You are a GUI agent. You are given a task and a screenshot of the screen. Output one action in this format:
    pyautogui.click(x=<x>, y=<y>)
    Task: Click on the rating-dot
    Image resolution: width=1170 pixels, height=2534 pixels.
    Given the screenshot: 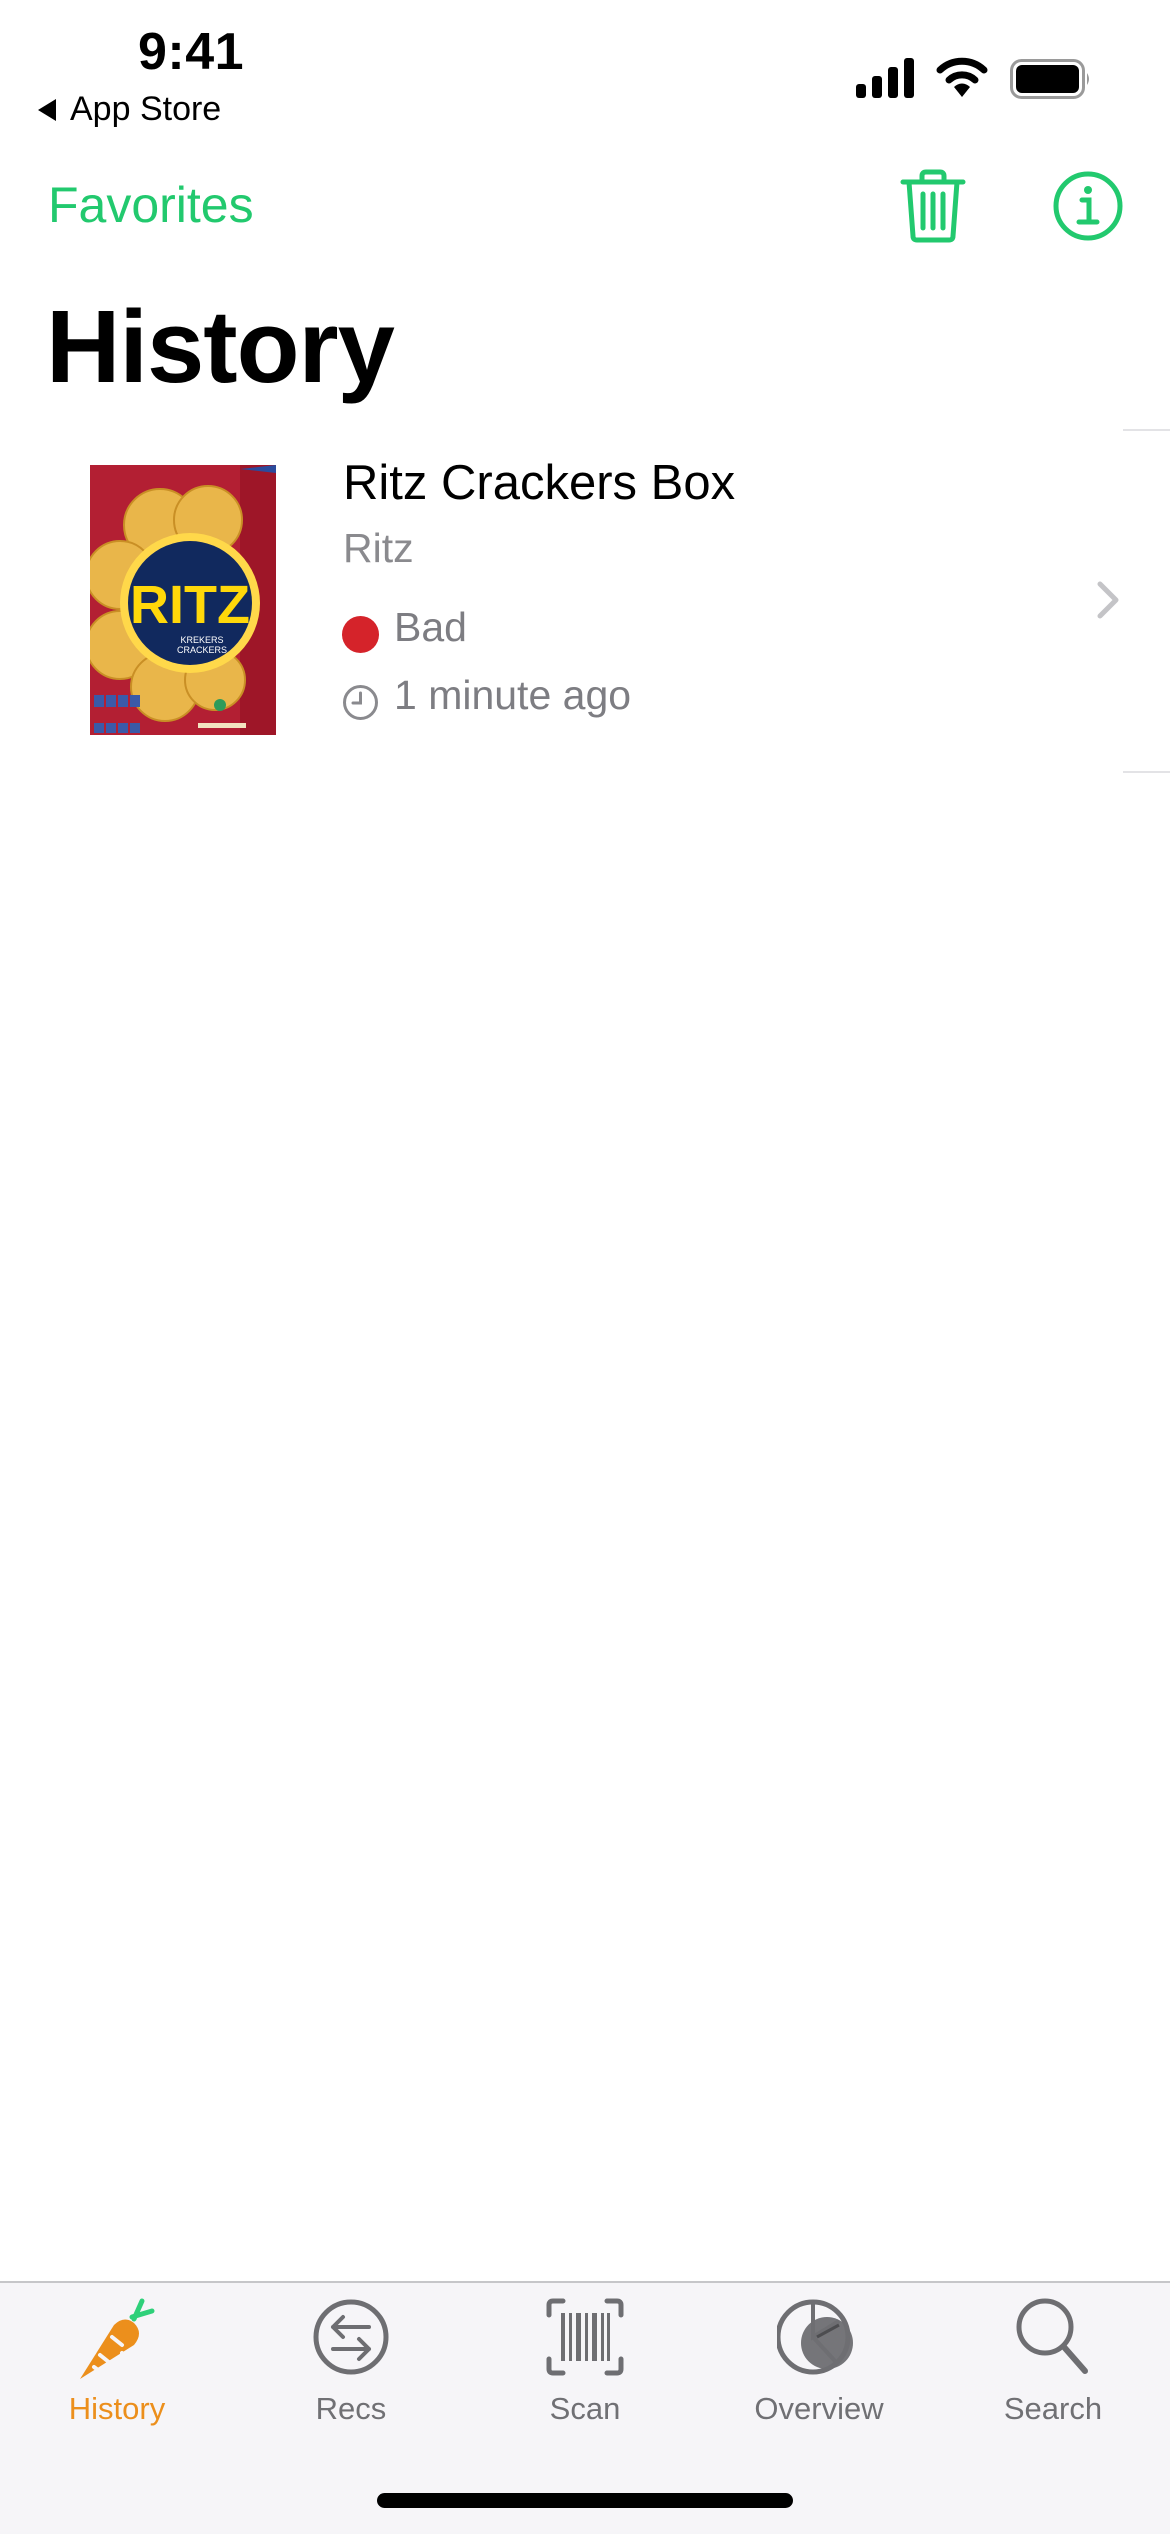 What is the action you would take?
    pyautogui.click(x=360, y=634)
    